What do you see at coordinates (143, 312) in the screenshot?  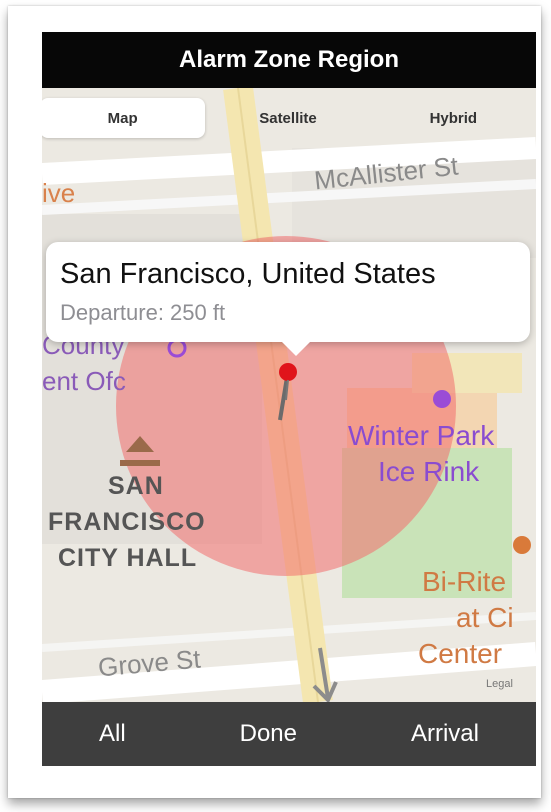 I see `callout-subtitle: Departure: 250 ft` at bounding box center [143, 312].